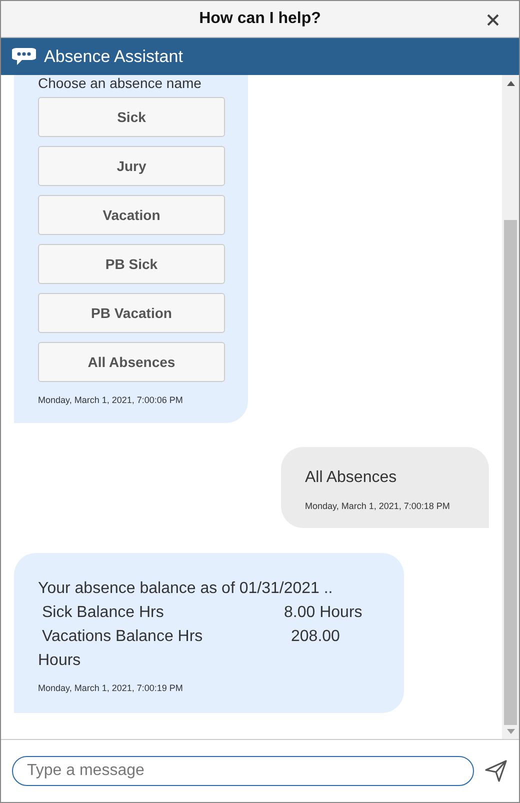 The height and width of the screenshot is (803, 520). What do you see at coordinates (111, 688) in the screenshot?
I see `timestamp: Monday, March 1, 2021, 7:00:19 PM` at bounding box center [111, 688].